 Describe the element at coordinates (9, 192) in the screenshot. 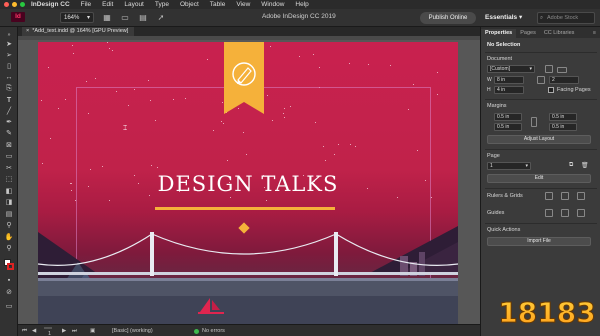

I see `gradient-swatch-icon: ◧` at that location.